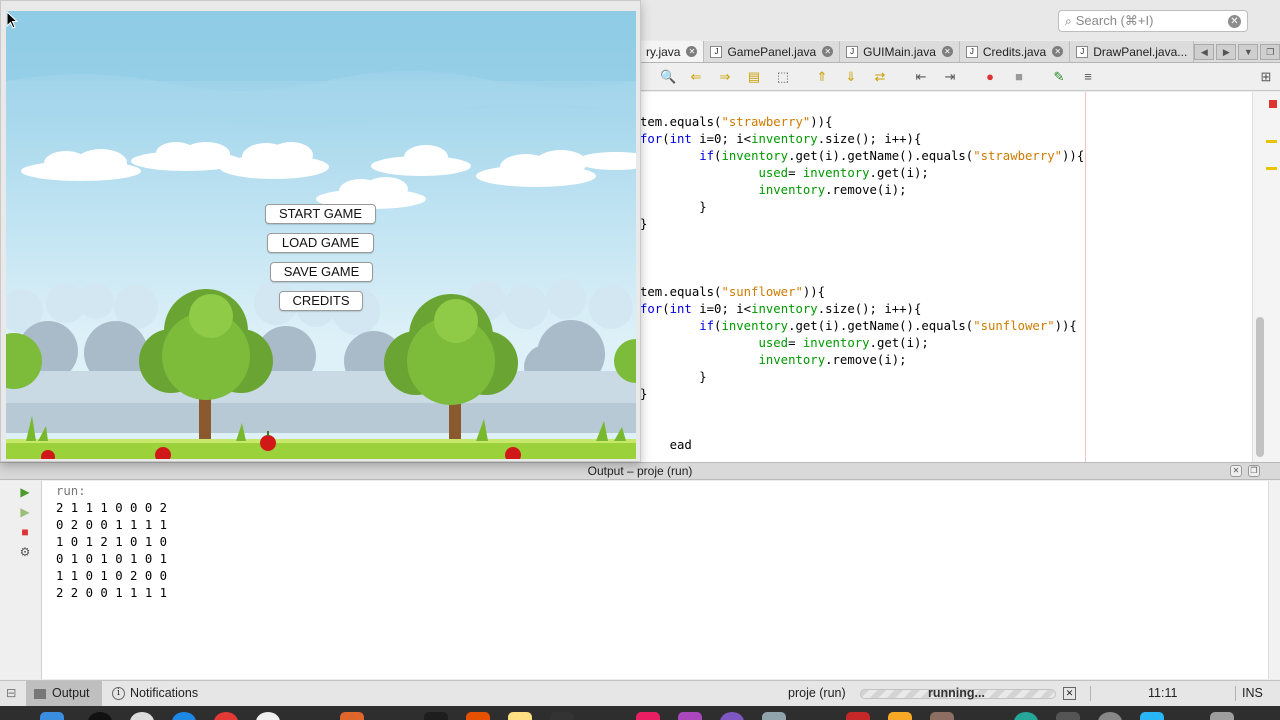 The width and height of the screenshot is (1280, 720). What do you see at coordinates (13, 693) in the screenshot?
I see `minimize-panels-icon: ⊟` at bounding box center [13, 693].